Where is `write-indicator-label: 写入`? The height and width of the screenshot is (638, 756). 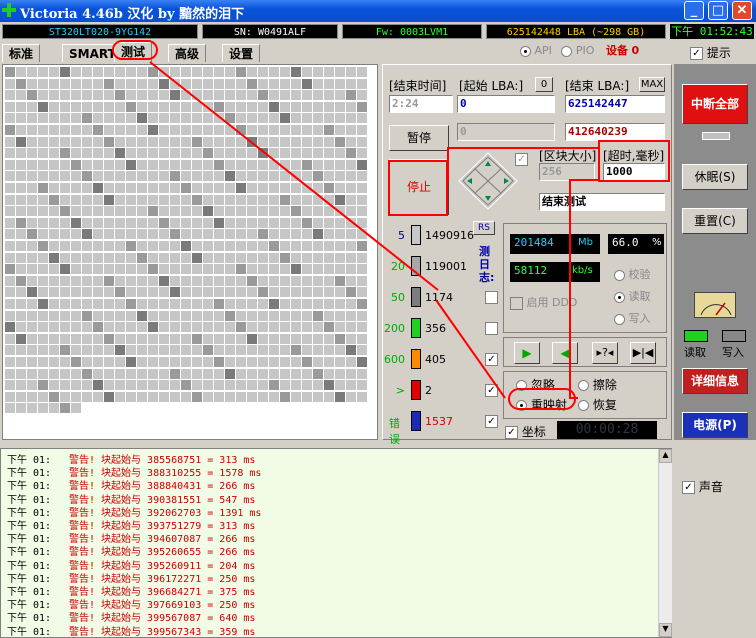 write-indicator-label: 写入 is located at coordinates (733, 352).